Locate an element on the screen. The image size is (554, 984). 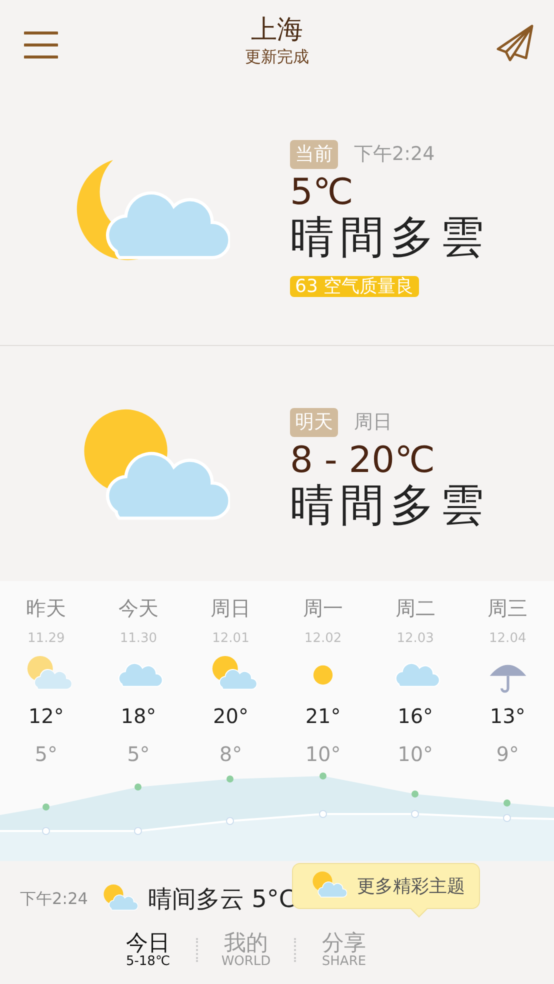
city-name: 上海 is located at coordinates (277, 30).